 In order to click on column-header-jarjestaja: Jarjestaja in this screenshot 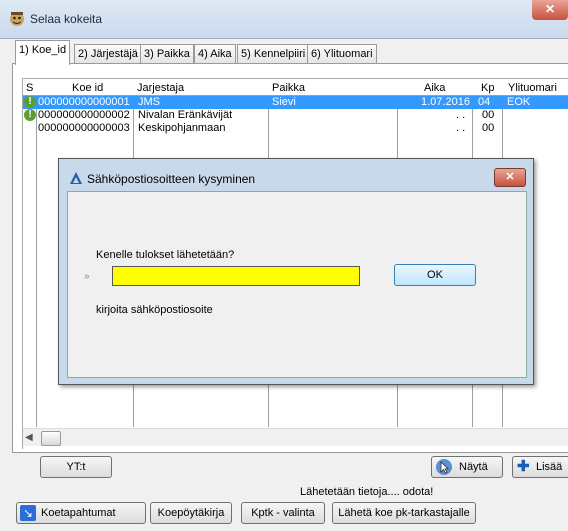, I will do `click(160, 88)`.